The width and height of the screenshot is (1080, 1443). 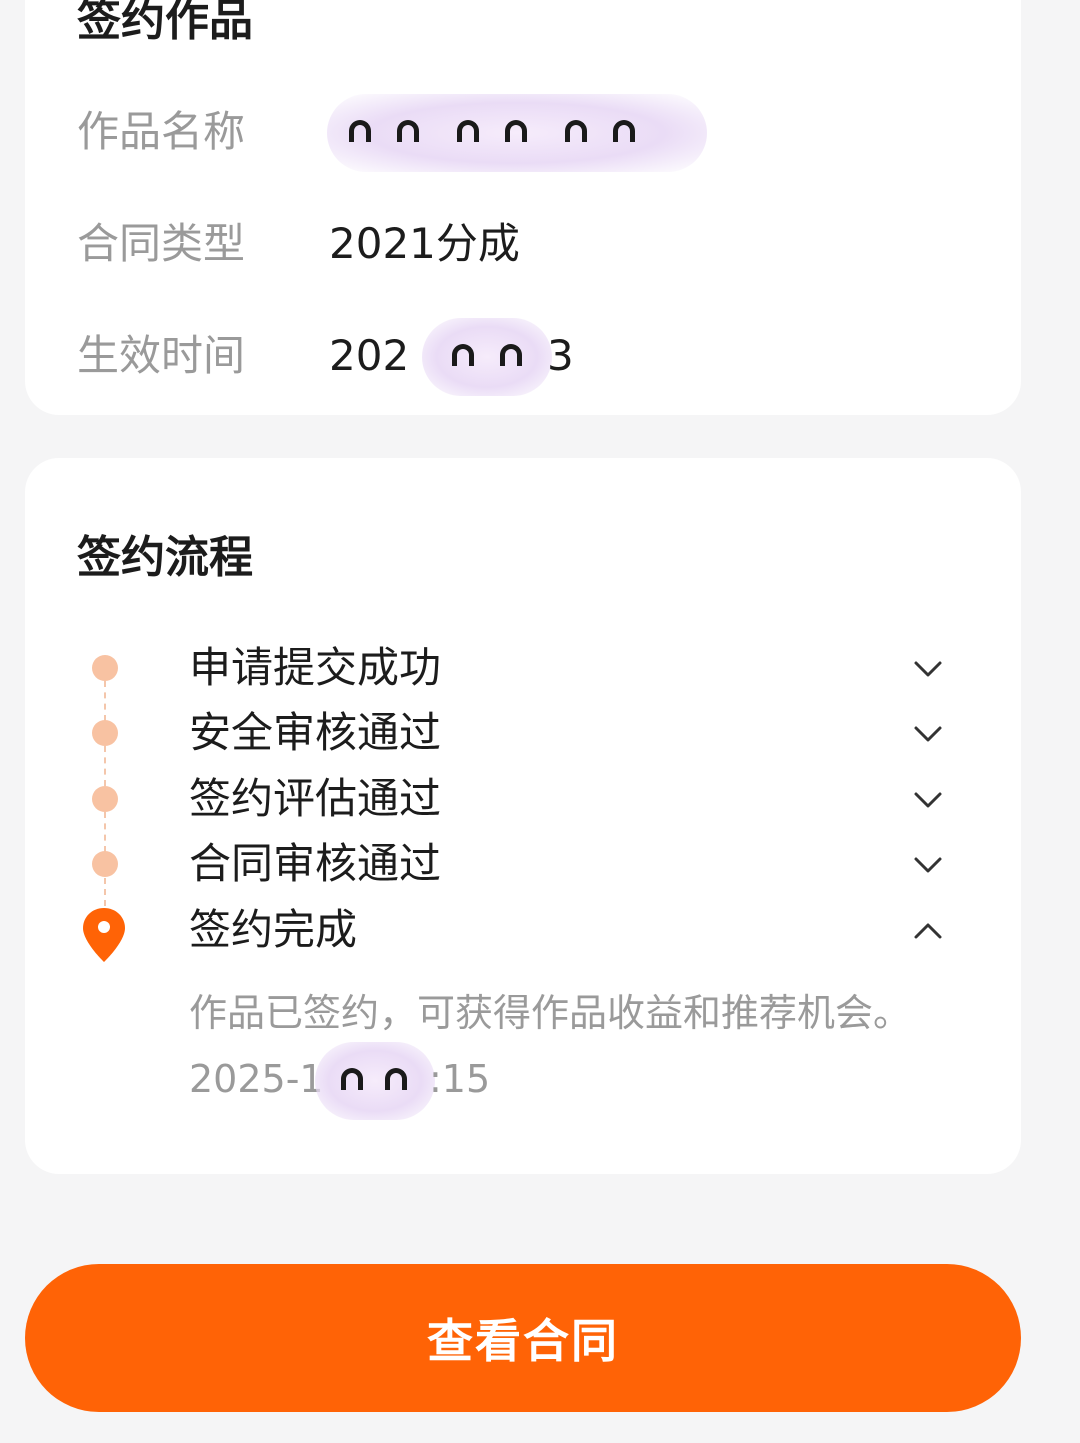 What do you see at coordinates (315, 732) in the screenshot?
I see `step-label: 安全审核通过` at bounding box center [315, 732].